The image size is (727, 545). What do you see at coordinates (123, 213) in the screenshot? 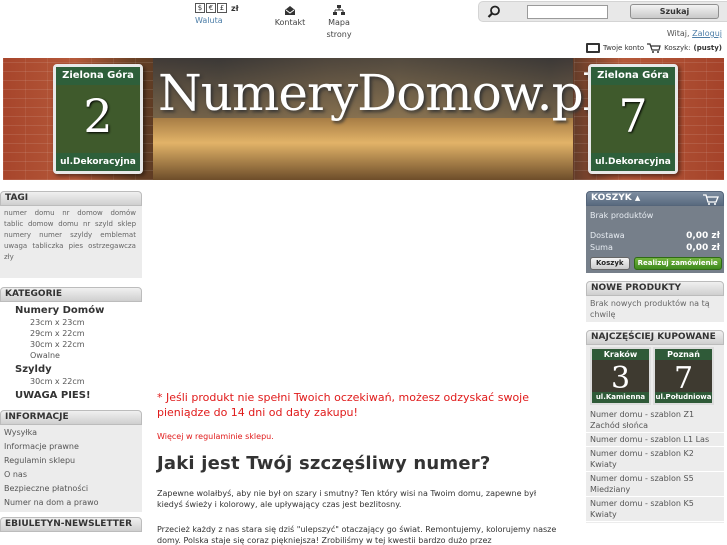
I see `tag-link: domów` at bounding box center [123, 213].